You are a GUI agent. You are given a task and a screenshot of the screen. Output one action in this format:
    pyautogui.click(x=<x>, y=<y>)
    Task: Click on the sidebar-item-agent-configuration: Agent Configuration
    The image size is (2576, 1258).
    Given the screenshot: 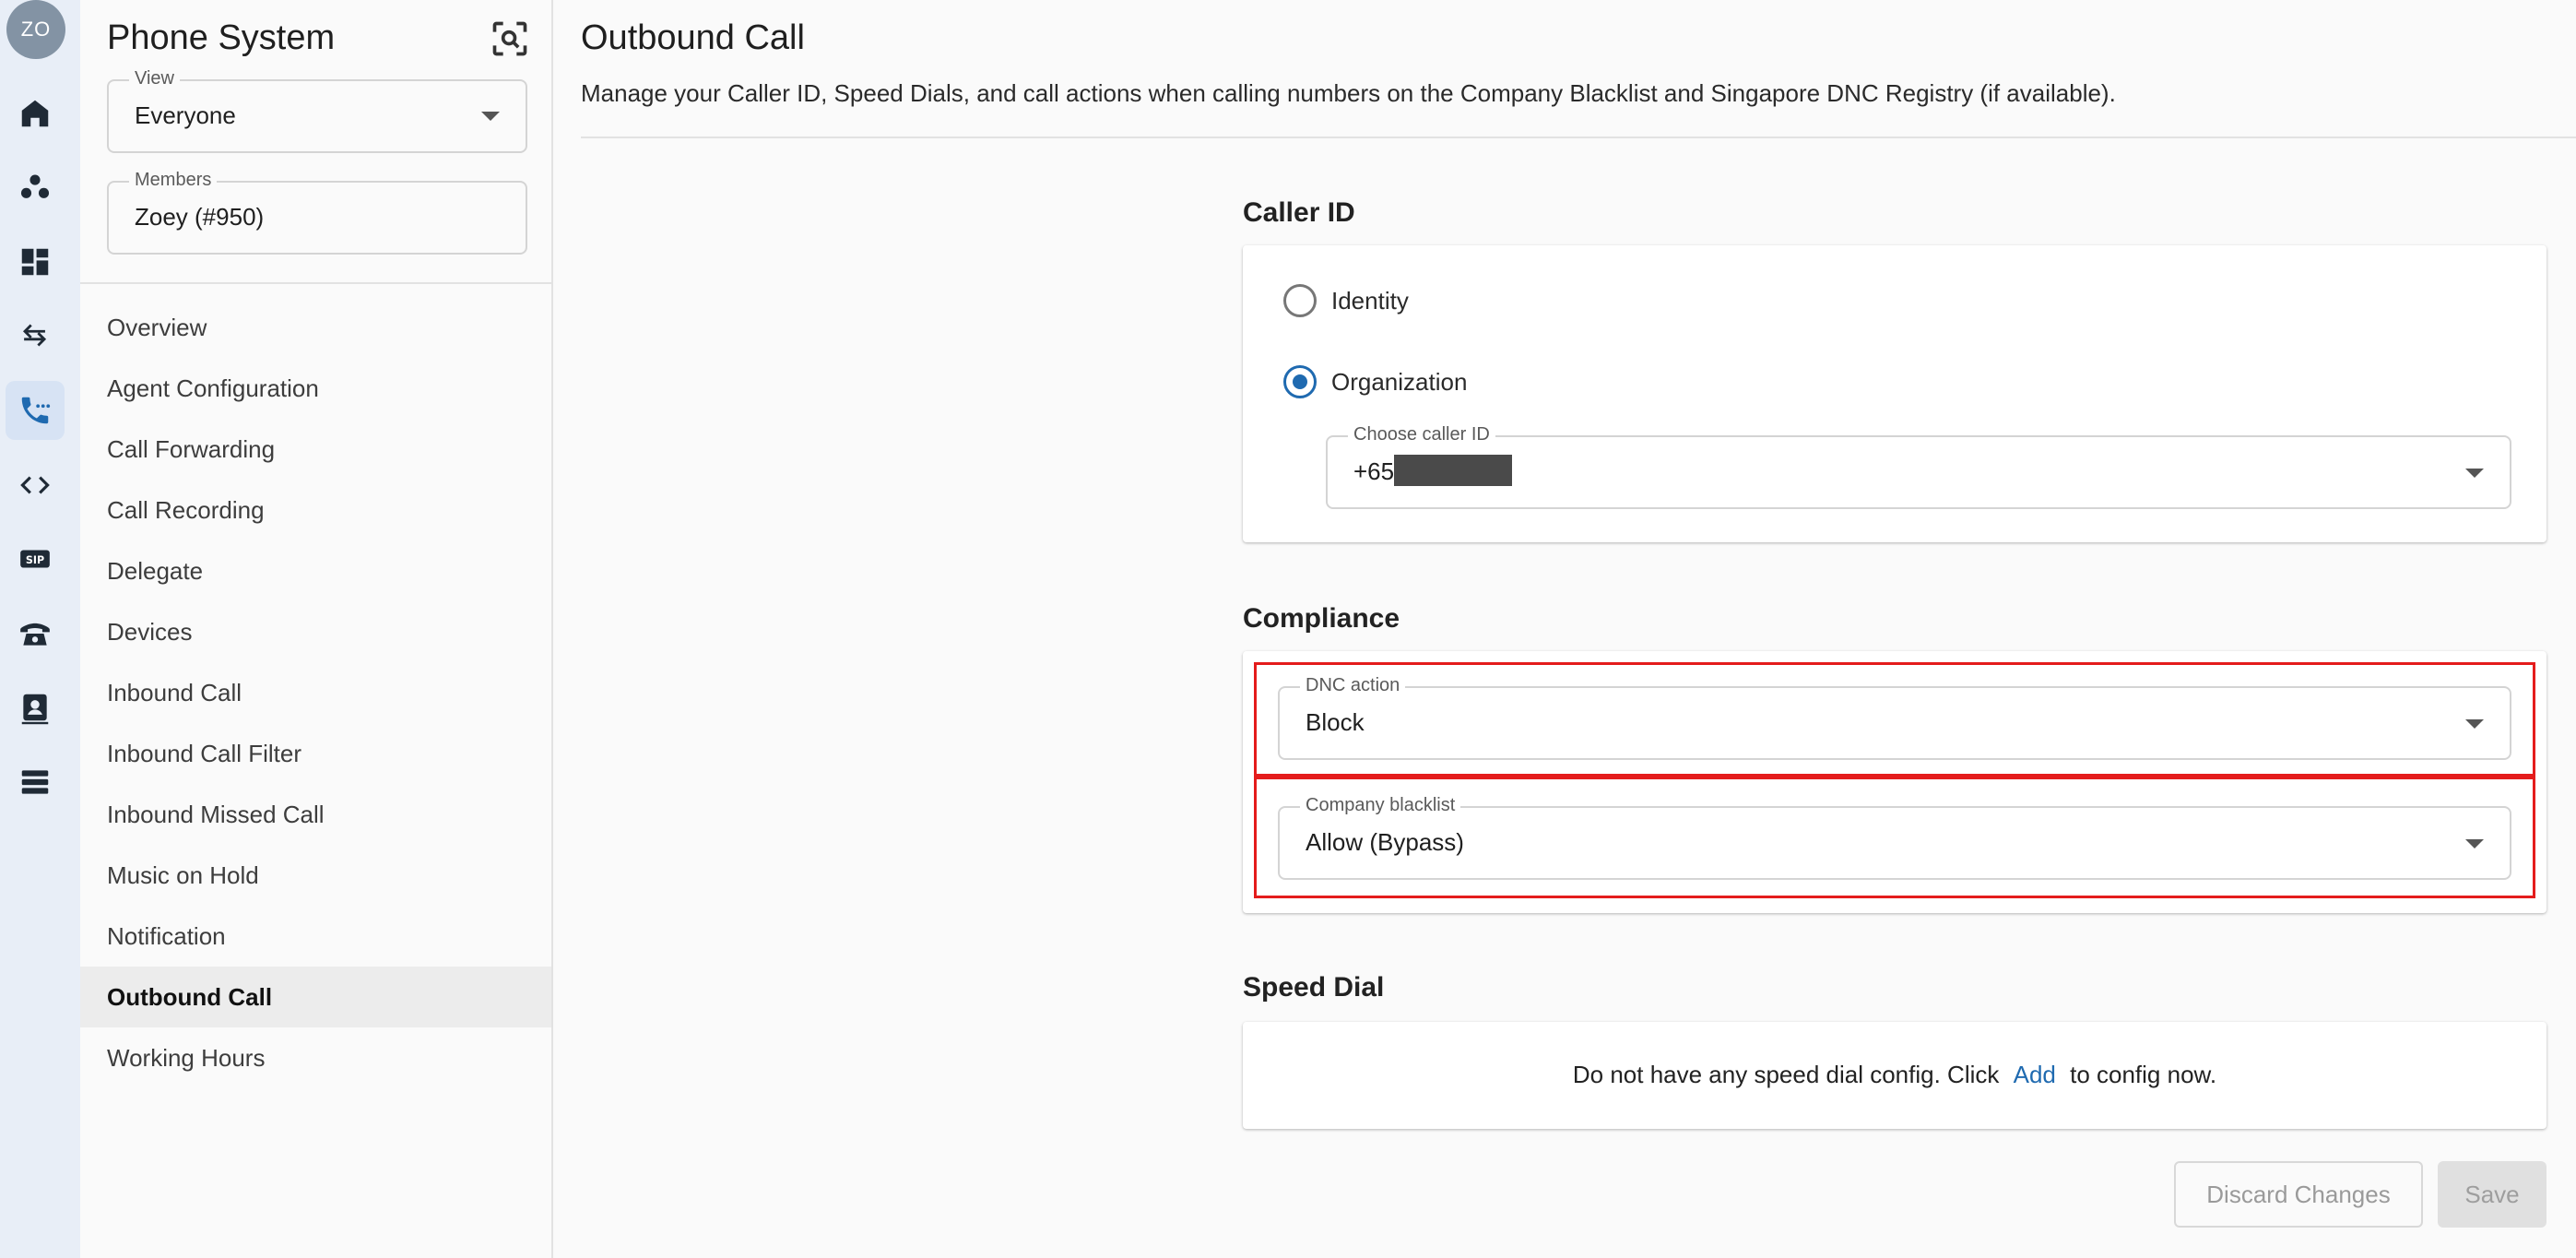 What is the action you would take?
    pyautogui.click(x=315, y=388)
    